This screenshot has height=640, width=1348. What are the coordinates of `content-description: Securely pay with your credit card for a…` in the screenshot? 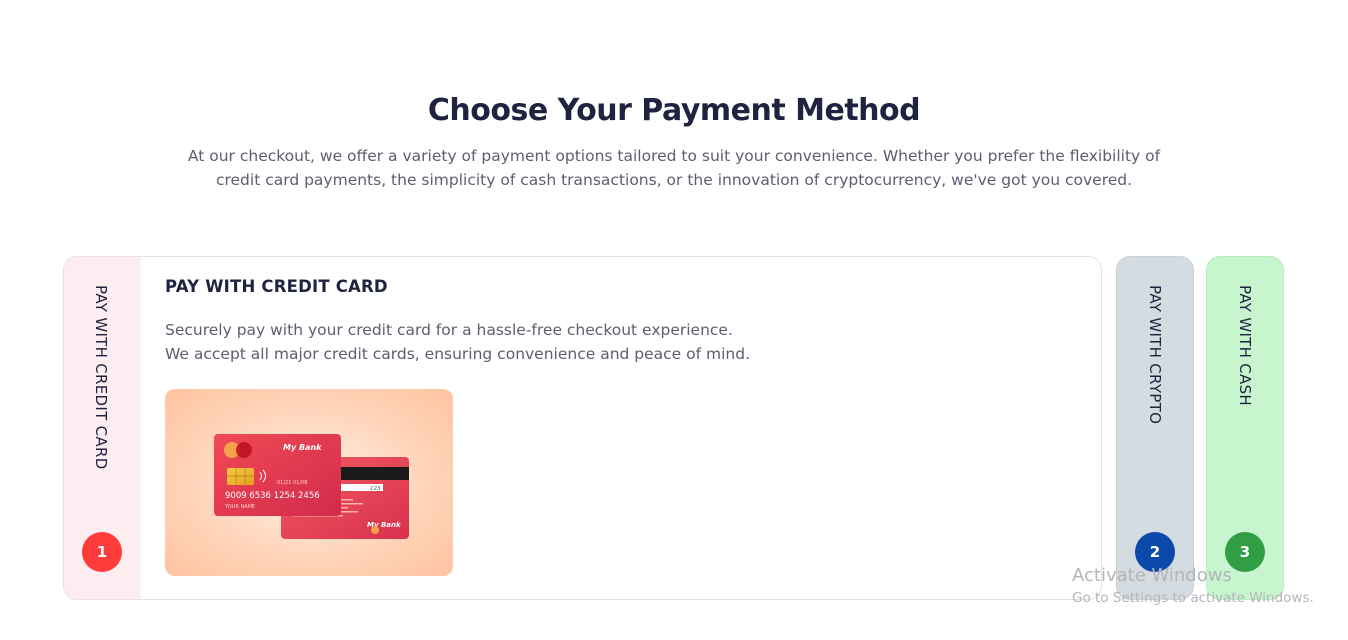 It's located at (615, 342).